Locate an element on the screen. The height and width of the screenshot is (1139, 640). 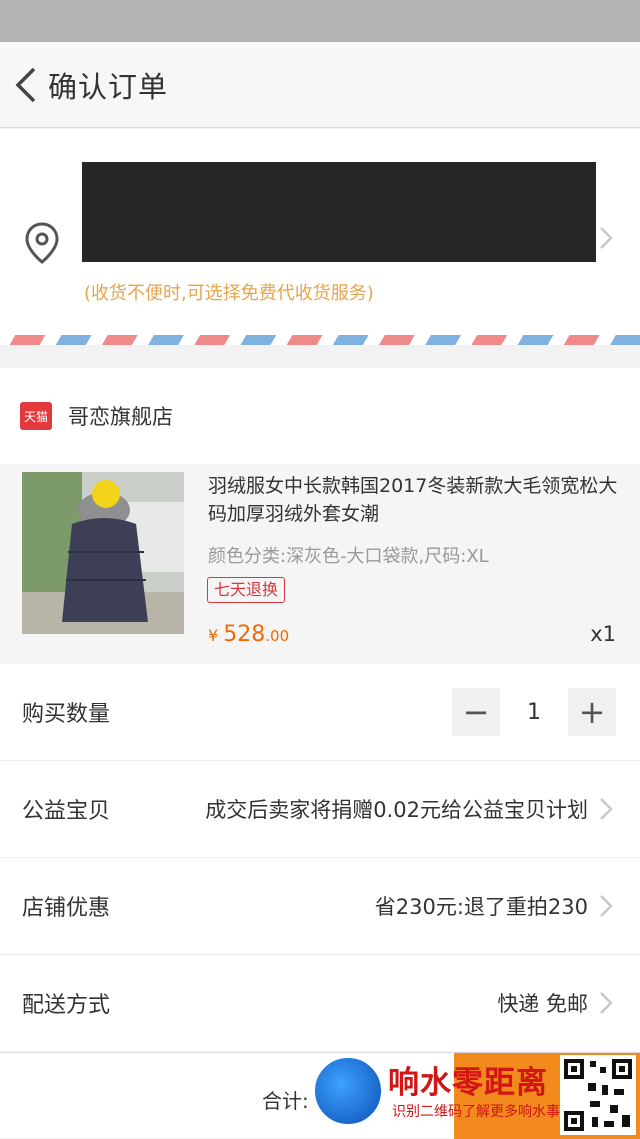
price-currency: ¥ is located at coordinates (213, 635).